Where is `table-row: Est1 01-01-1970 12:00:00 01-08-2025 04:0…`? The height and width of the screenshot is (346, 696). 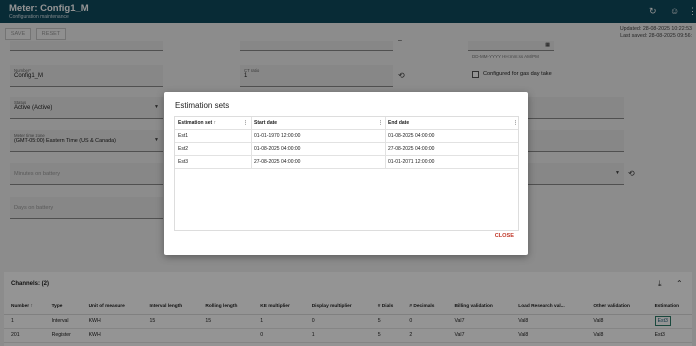 table-row: Est1 01-01-1970 12:00:00 01-08-2025 04:0… is located at coordinates (346, 136).